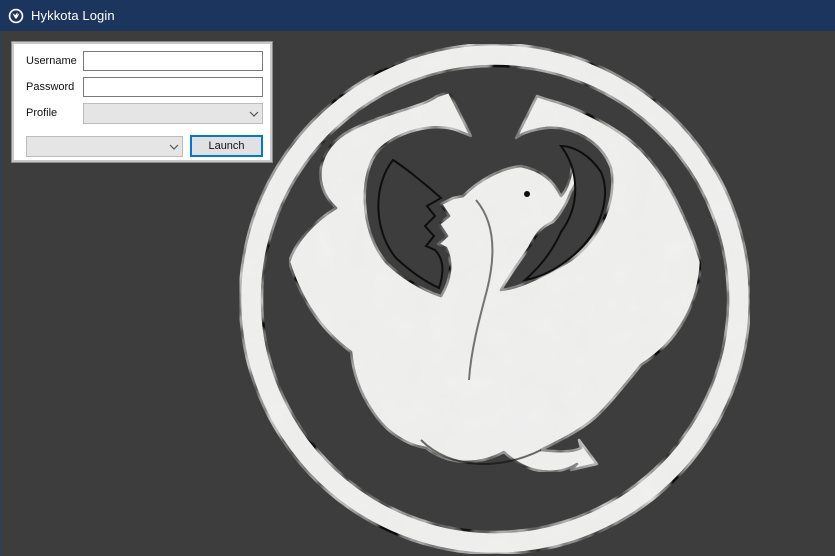 This screenshot has width=835, height=556. Describe the element at coordinates (173, 113) in the screenshot. I see `profile-dropdown` at that location.